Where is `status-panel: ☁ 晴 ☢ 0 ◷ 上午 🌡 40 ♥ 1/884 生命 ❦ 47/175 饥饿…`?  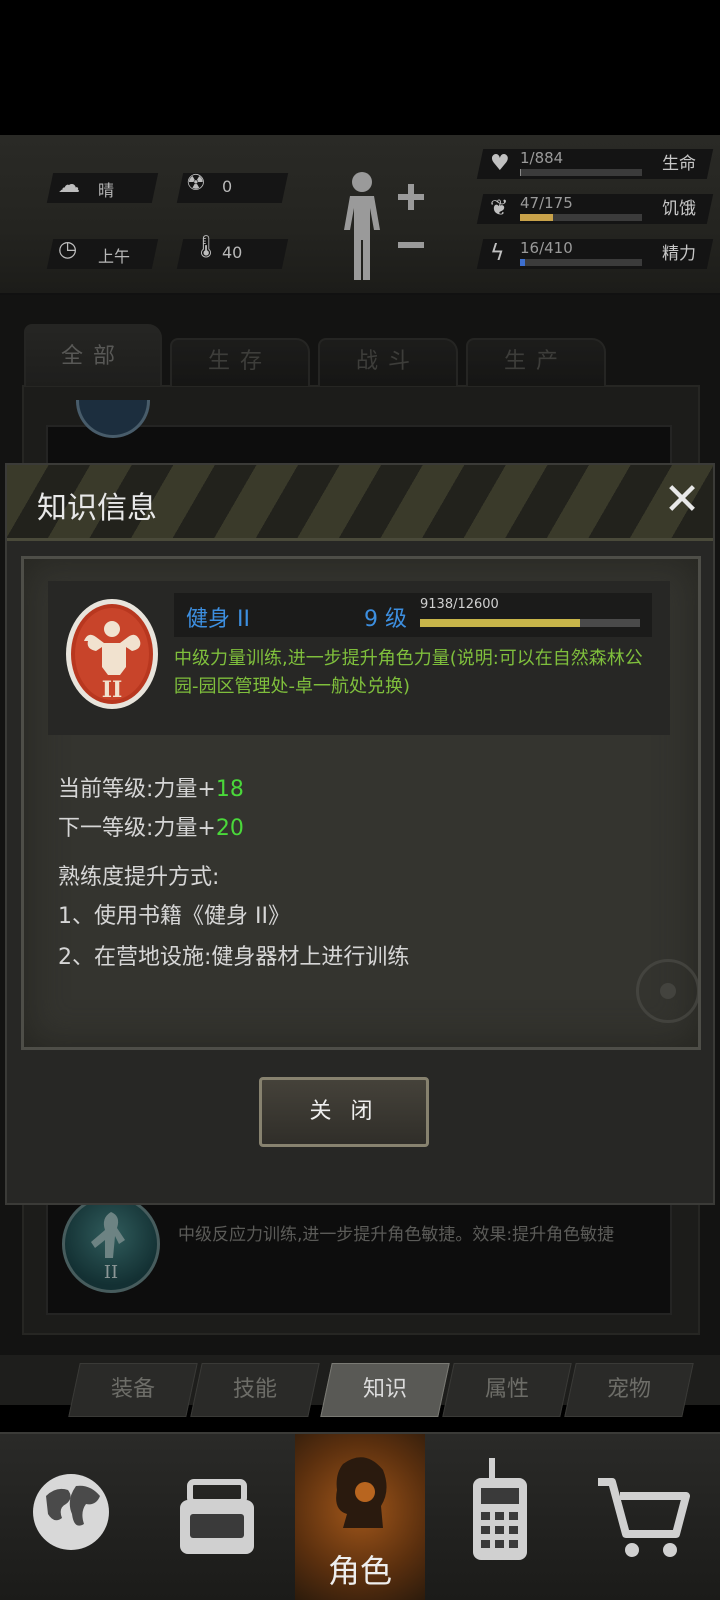 status-panel: ☁ 晴 ☢ 0 ◷ 上午 🌡 40 ♥ 1/884 生命 ❦ 47/175 饥饿… is located at coordinates (360, 215).